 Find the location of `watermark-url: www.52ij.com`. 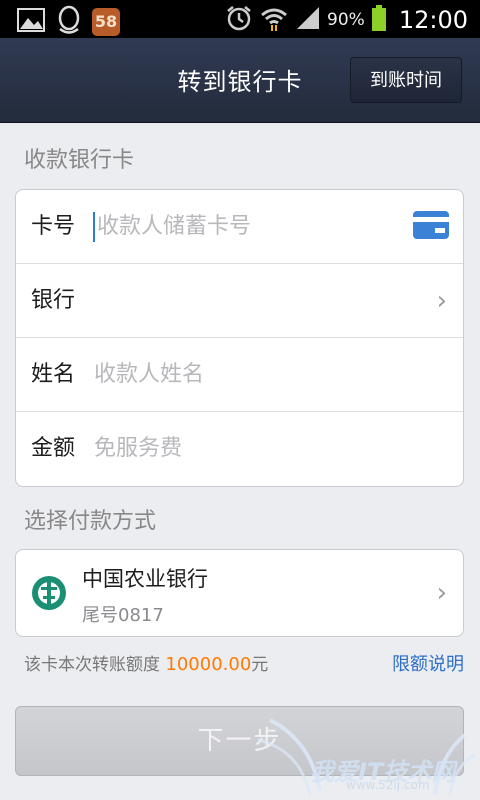

watermark-url: www.52ij.com is located at coordinates (388, 785).